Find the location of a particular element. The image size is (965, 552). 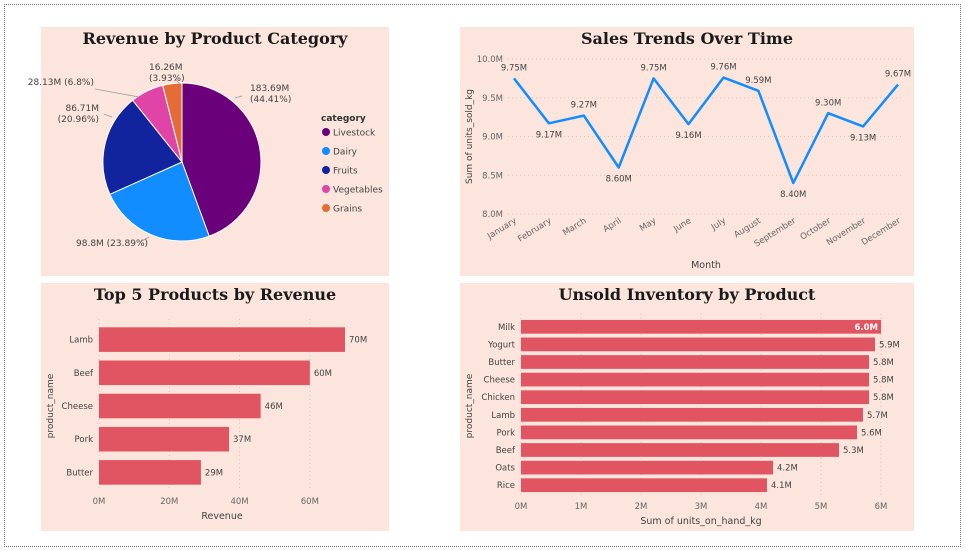

slice-data-label: 183.69M (44.41%) is located at coordinates (270, 94).